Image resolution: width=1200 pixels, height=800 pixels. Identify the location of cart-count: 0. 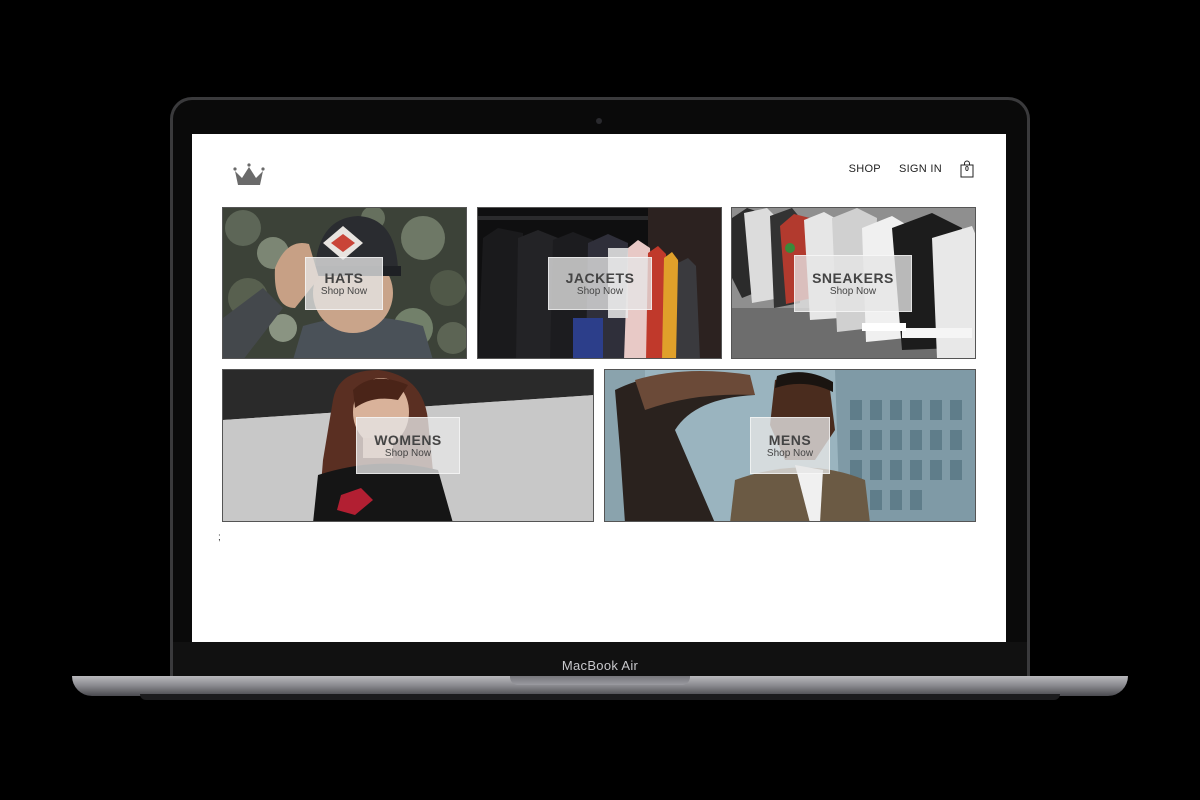
(967, 169).